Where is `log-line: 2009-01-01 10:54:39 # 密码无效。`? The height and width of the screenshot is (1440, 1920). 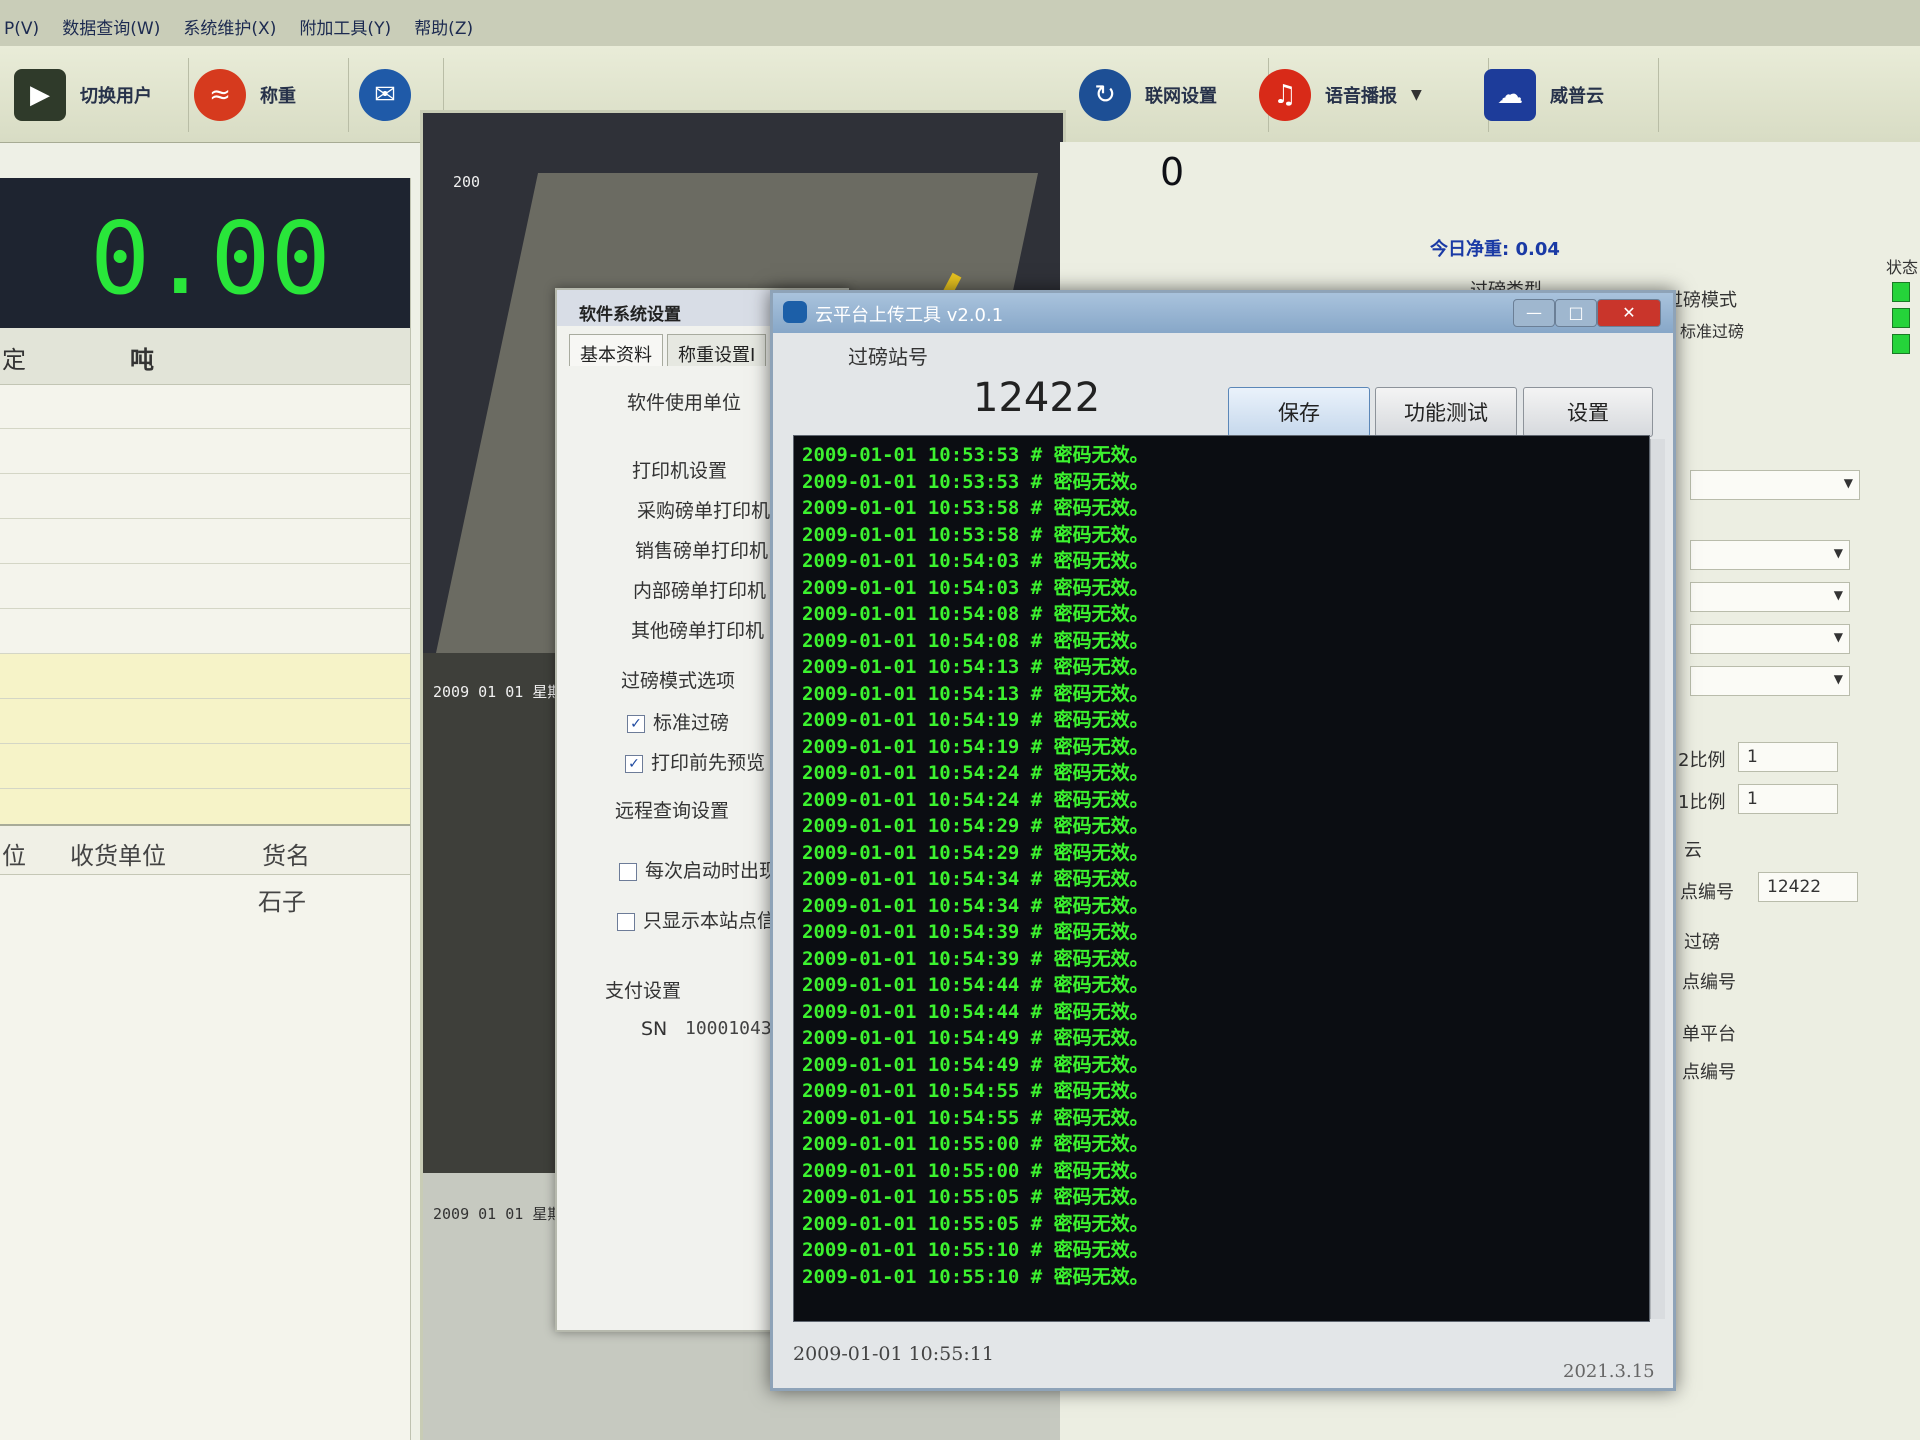 log-line: 2009-01-01 10:54:39 # 密码无效。 is located at coordinates (975, 958).